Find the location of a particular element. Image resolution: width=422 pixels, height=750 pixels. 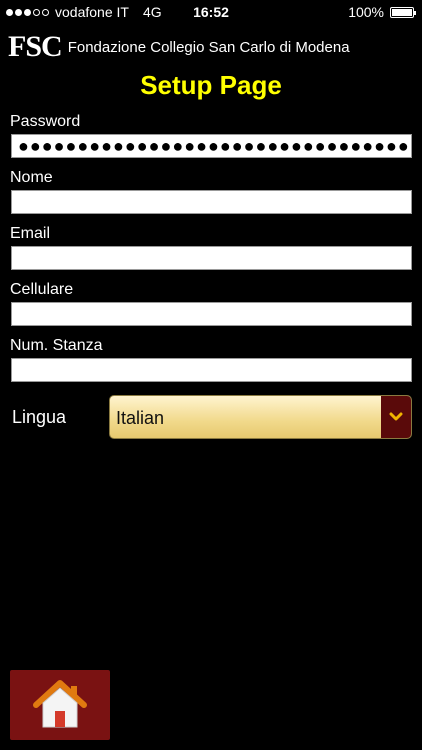

lingua-label: Lingua is located at coordinates (39, 417).